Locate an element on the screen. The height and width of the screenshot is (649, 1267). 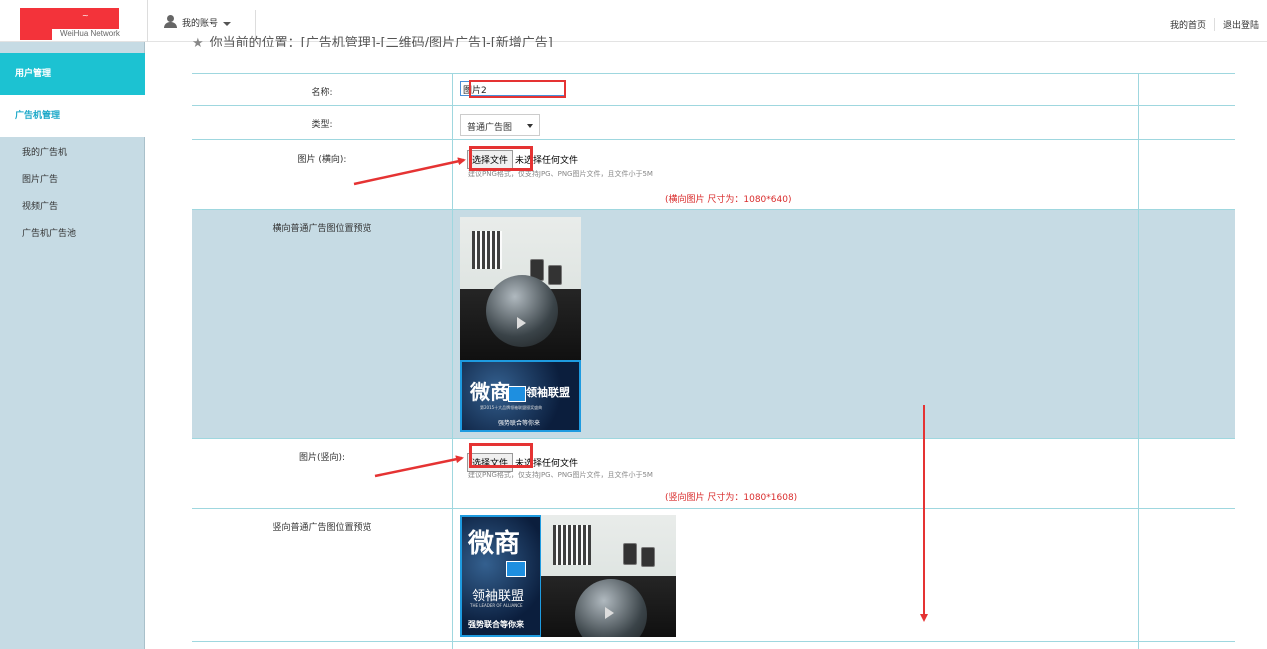
image-vertical-label: 图片(竖向): is located at coordinates (322, 458).